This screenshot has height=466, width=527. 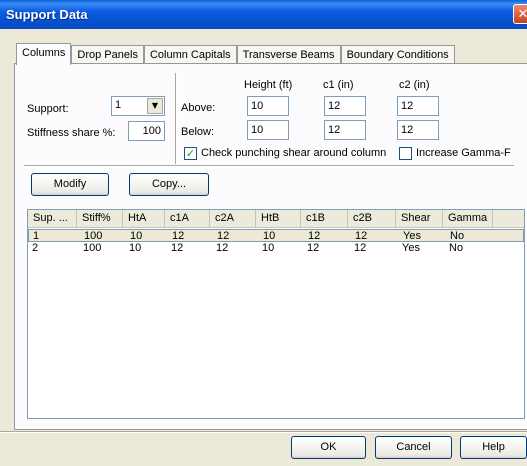 I want to click on above-height-input: 10, so click(x=268, y=106).